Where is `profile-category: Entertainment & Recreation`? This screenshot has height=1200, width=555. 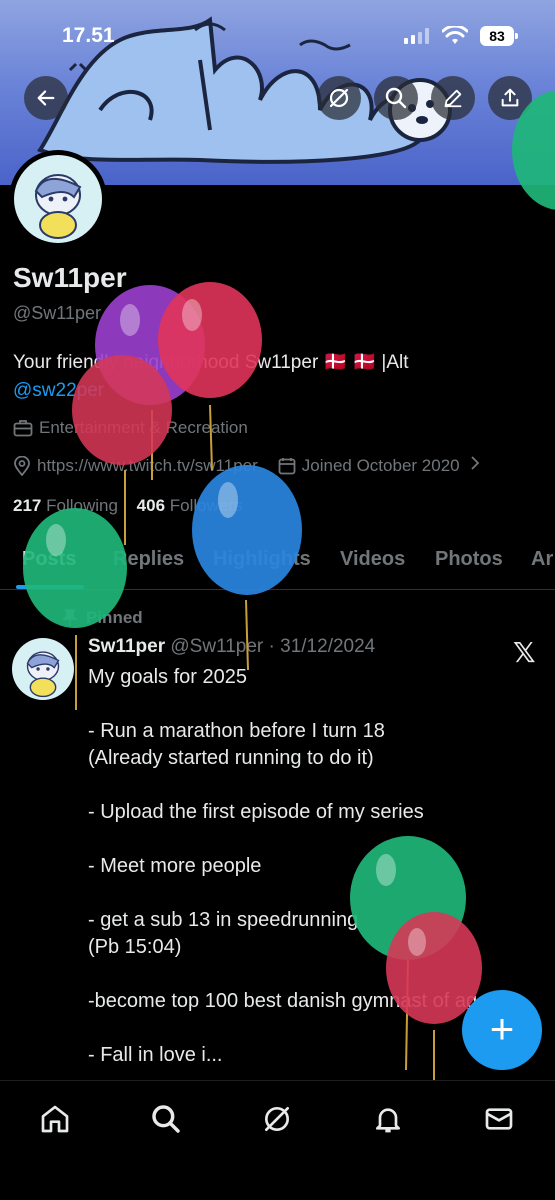
profile-category: Entertainment & Recreation is located at coordinates (130, 428).